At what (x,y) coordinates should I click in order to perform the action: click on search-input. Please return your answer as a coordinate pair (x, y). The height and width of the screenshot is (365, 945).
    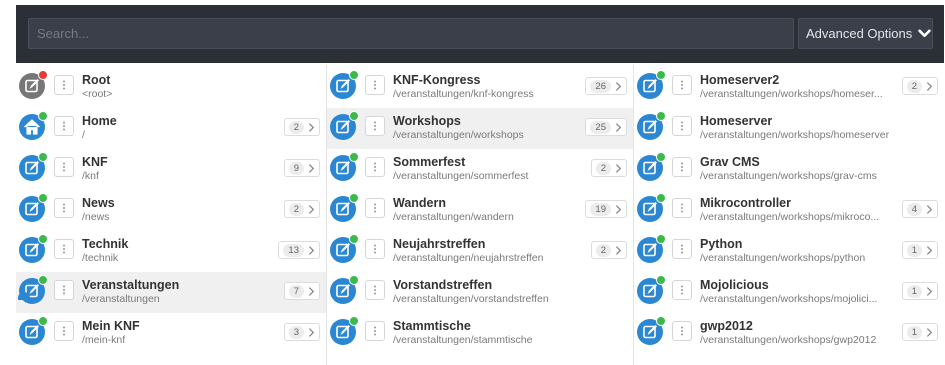
    Looking at the image, I should click on (411, 33).